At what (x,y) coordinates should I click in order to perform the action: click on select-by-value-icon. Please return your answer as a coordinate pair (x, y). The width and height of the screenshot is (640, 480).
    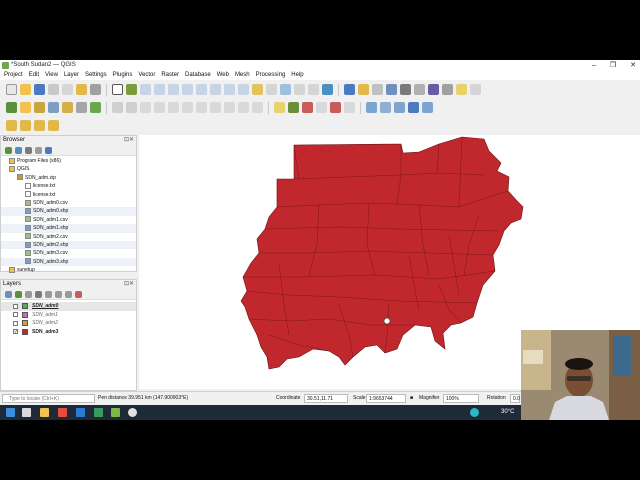
    Looking at the image, I should click on (25, 125).